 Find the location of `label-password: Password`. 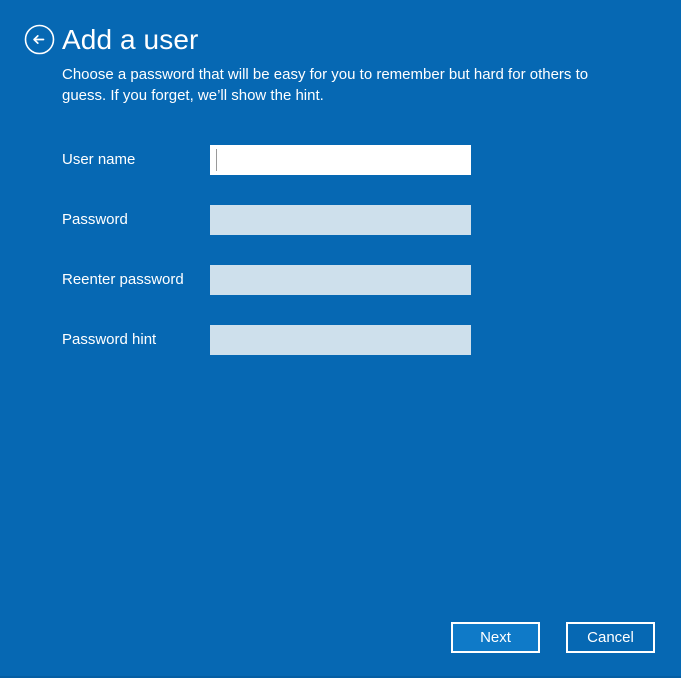

label-password: Password is located at coordinates (95, 219).